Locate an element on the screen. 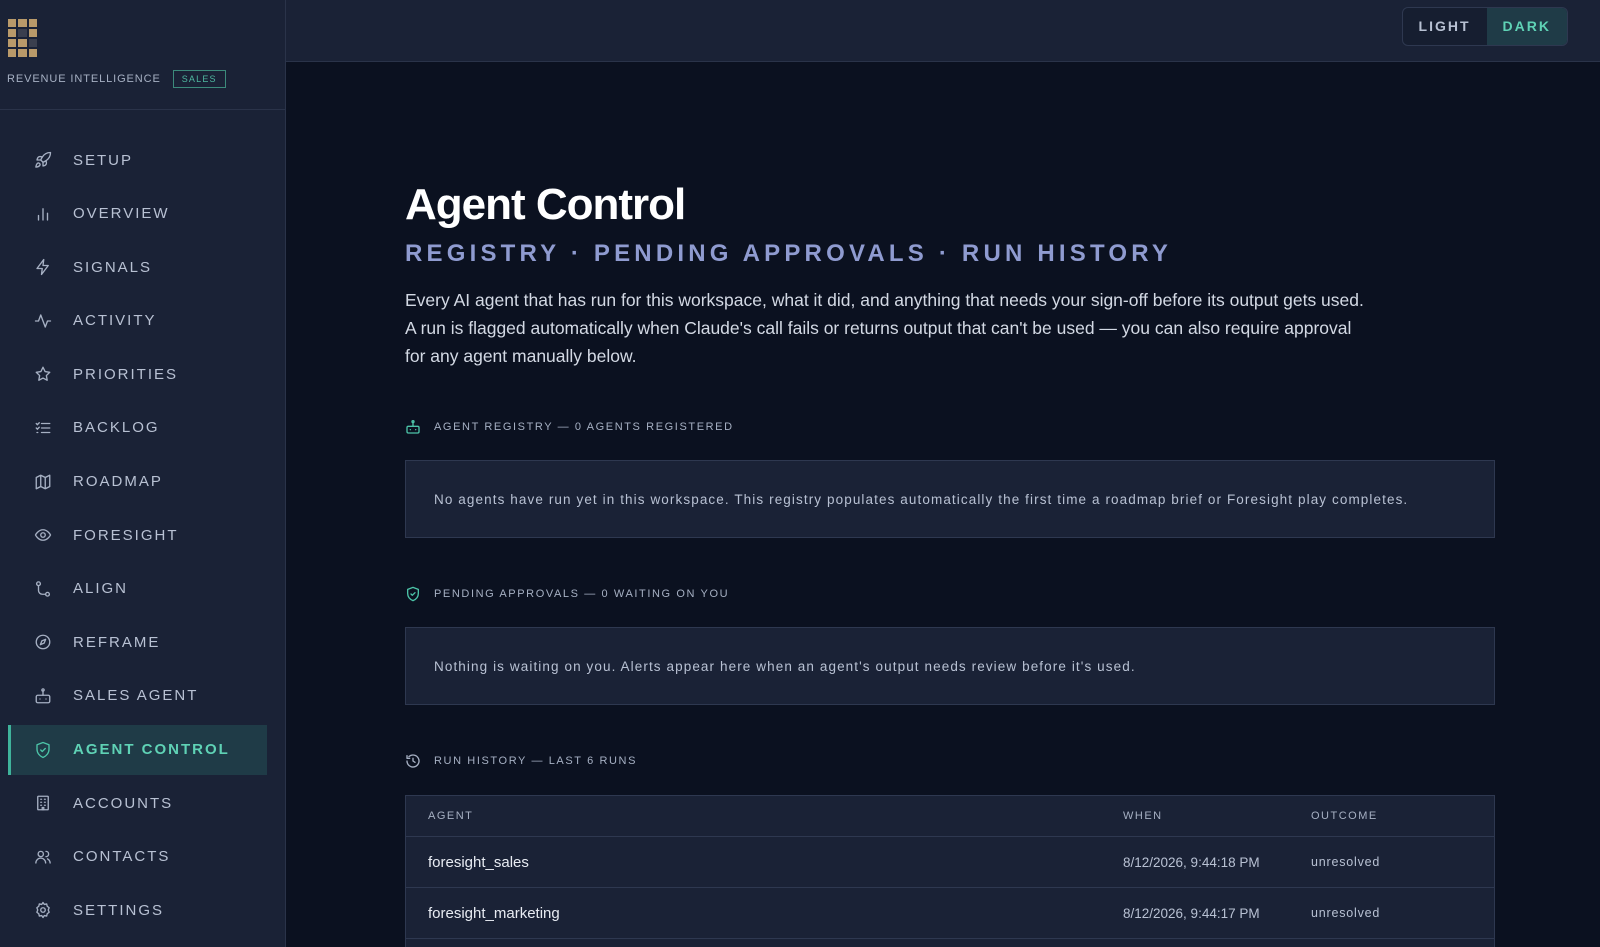 The height and width of the screenshot is (947, 1600). registry-heading: AGENT REGISTRY — 0 AGENTS REGISTERED is located at coordinates (569, 427).